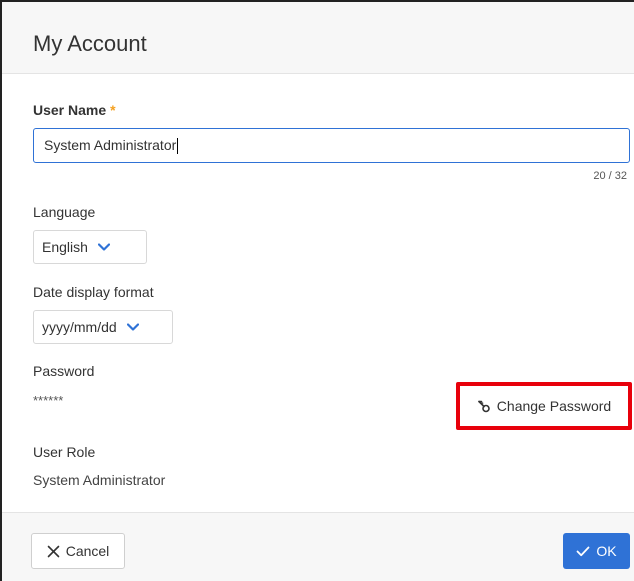  I want to click on user-role-label: User Role, so click(64, 452).